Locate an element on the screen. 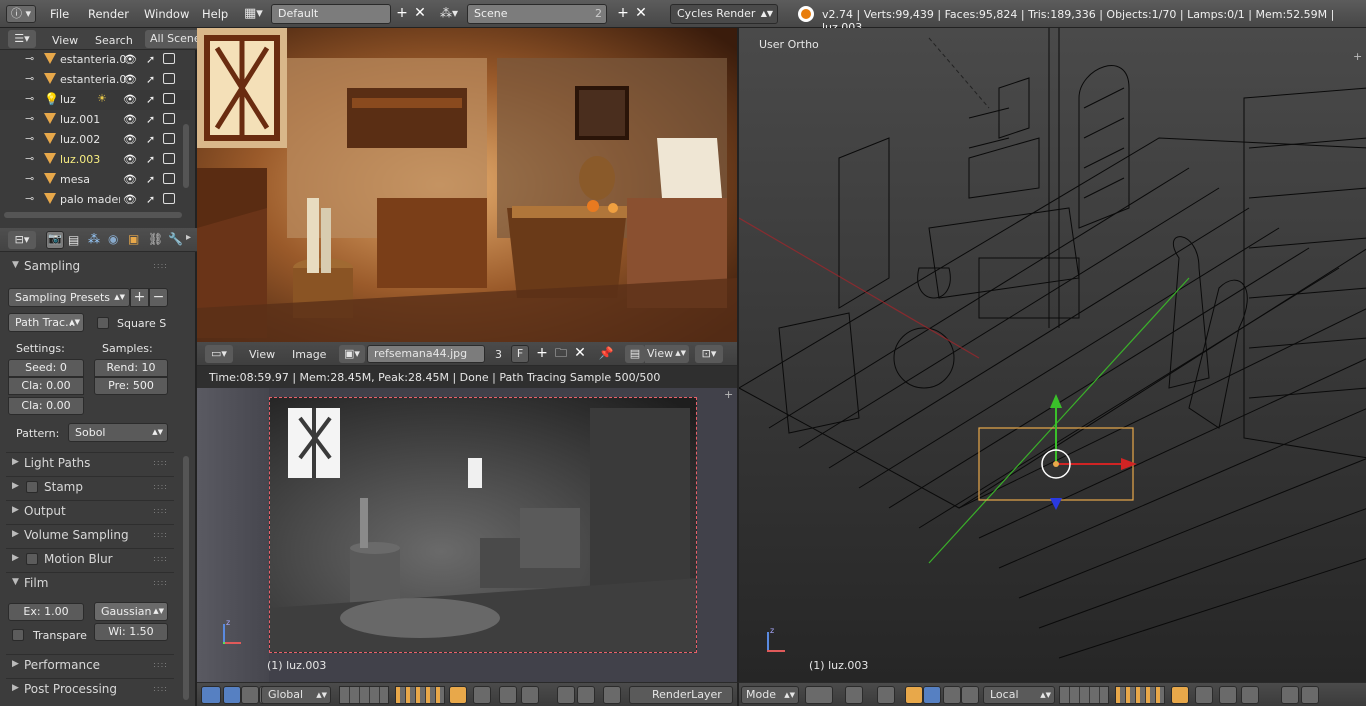  scene-icon: ⁂▾ is located at coordinates (451, 14).